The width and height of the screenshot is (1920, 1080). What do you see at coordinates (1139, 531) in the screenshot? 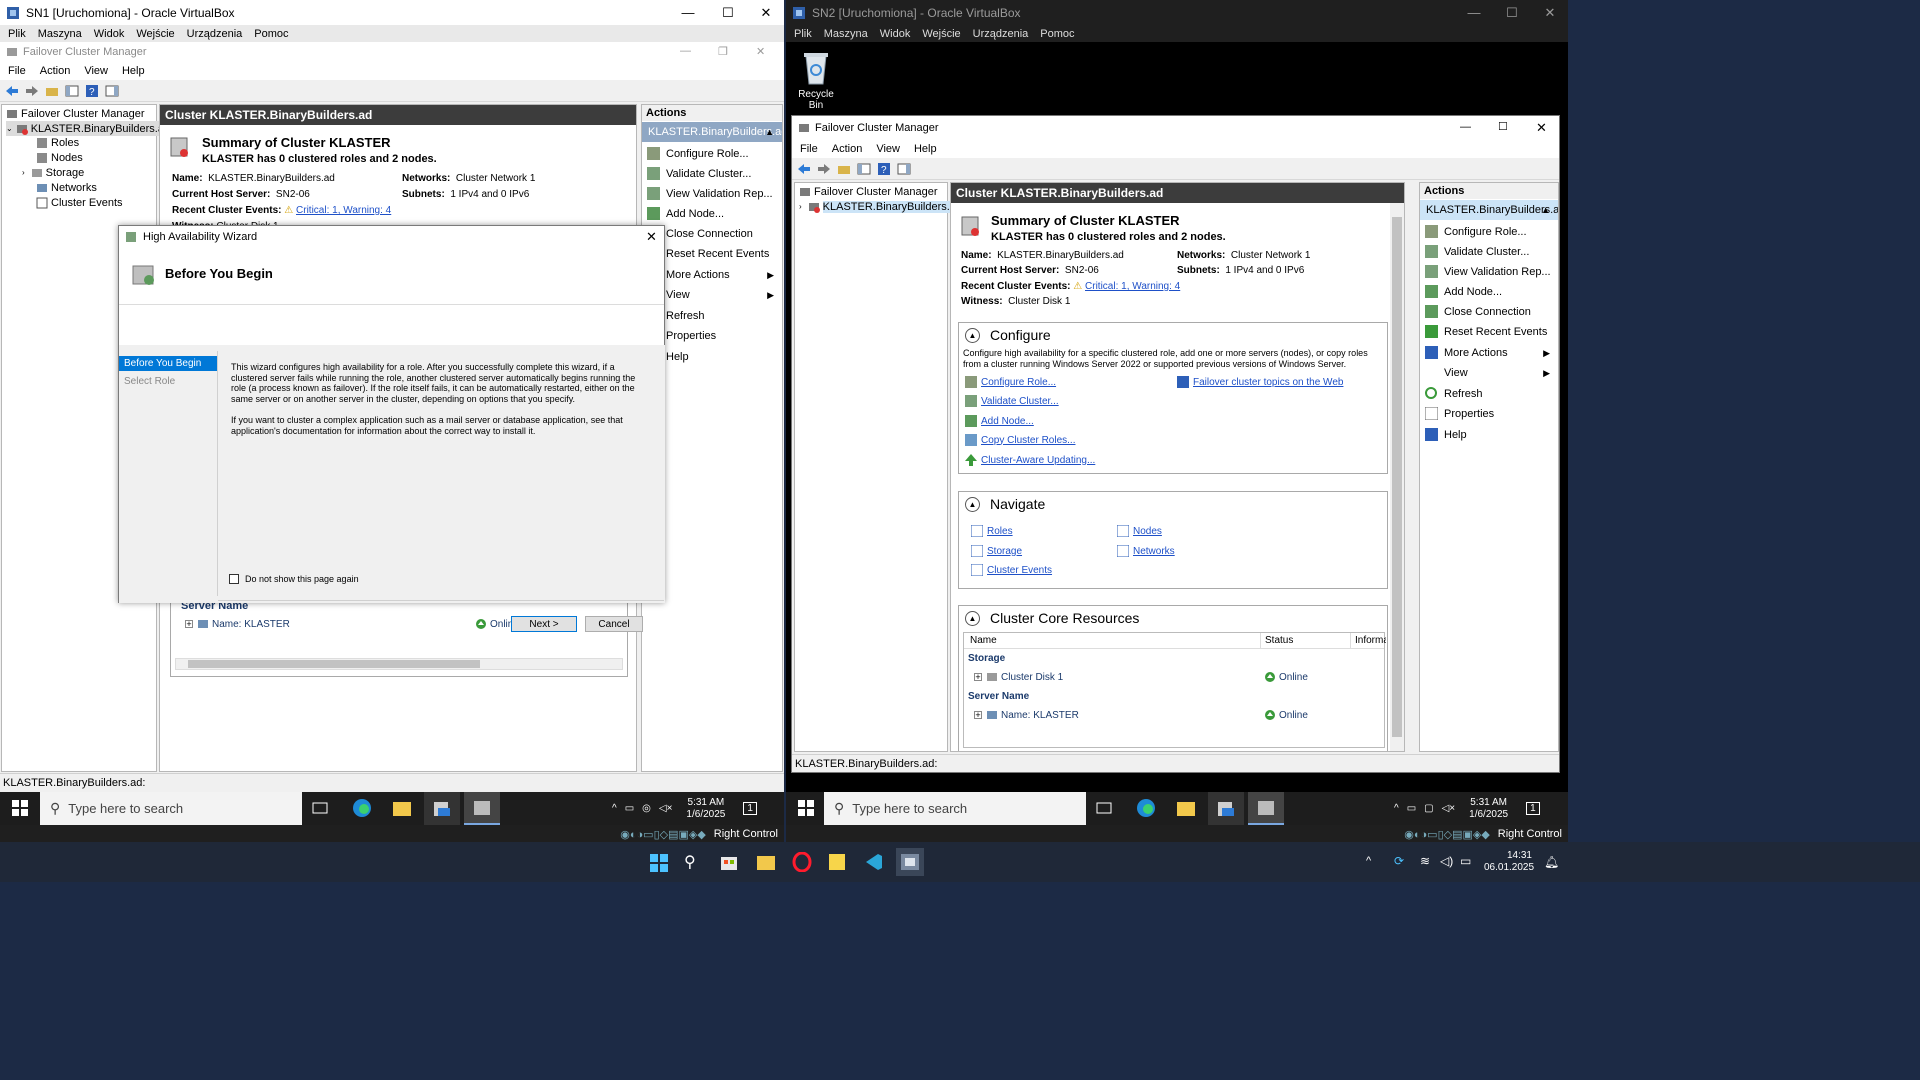
I see `nav-link-nodes: Nodes` at bounding box center [1139, 531].